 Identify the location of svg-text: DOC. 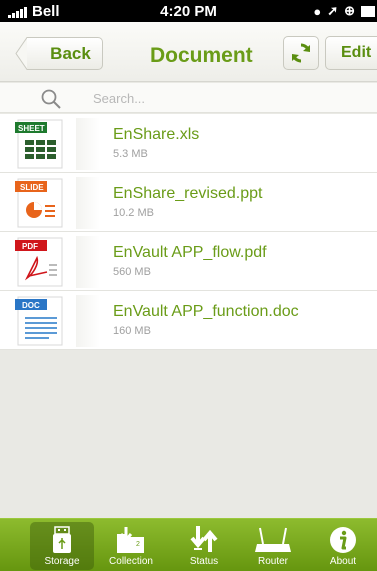
(31, 305).